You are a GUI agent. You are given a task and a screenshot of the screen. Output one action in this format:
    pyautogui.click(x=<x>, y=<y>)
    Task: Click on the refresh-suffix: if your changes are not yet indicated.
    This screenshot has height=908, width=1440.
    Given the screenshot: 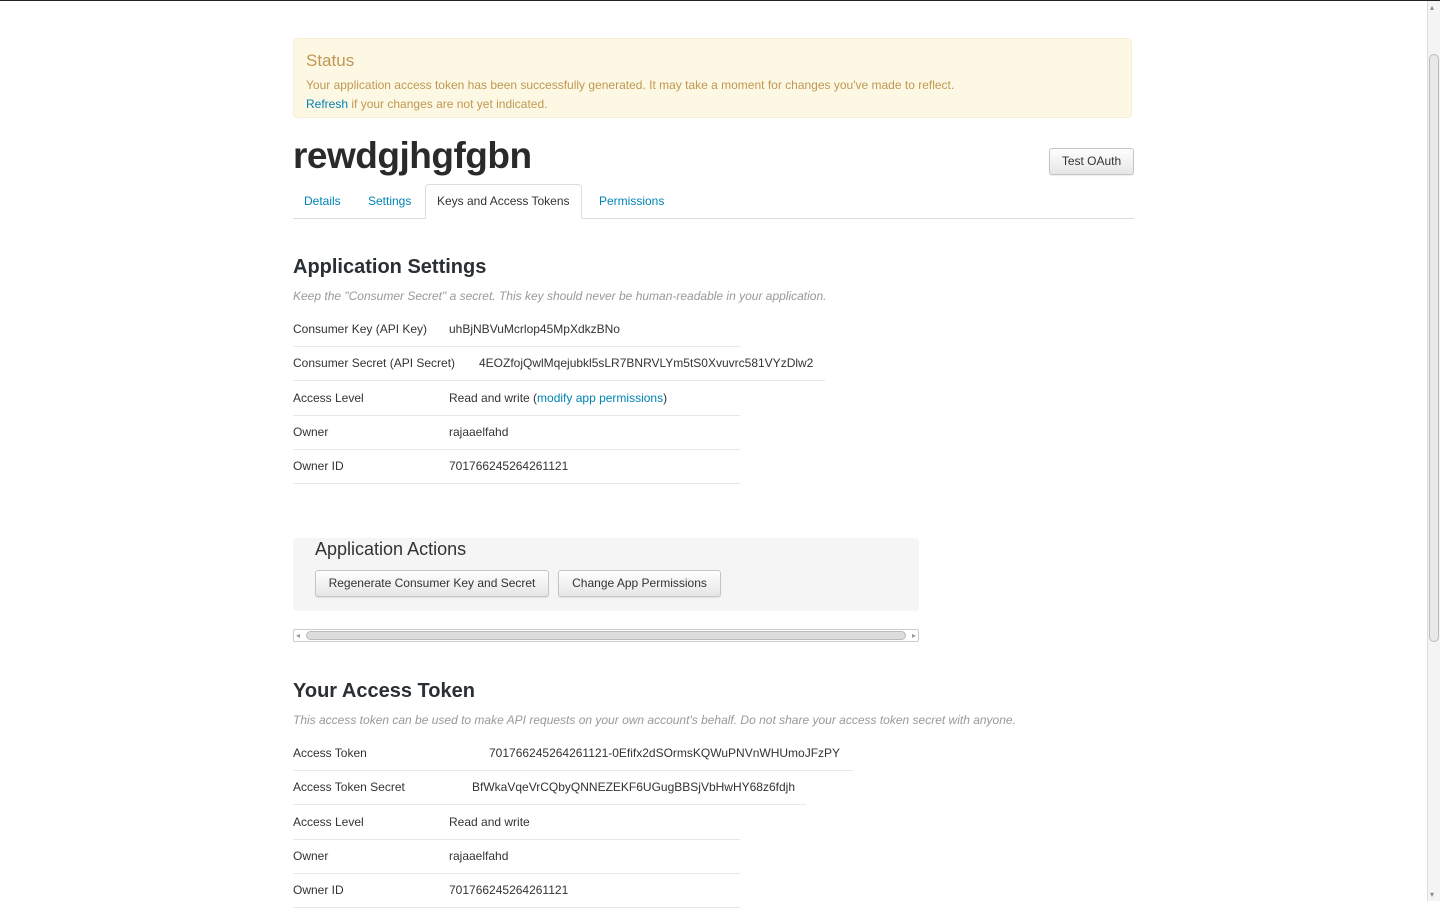 What is the action you would take?
    pyautogui.click(x=448, y=104)
    